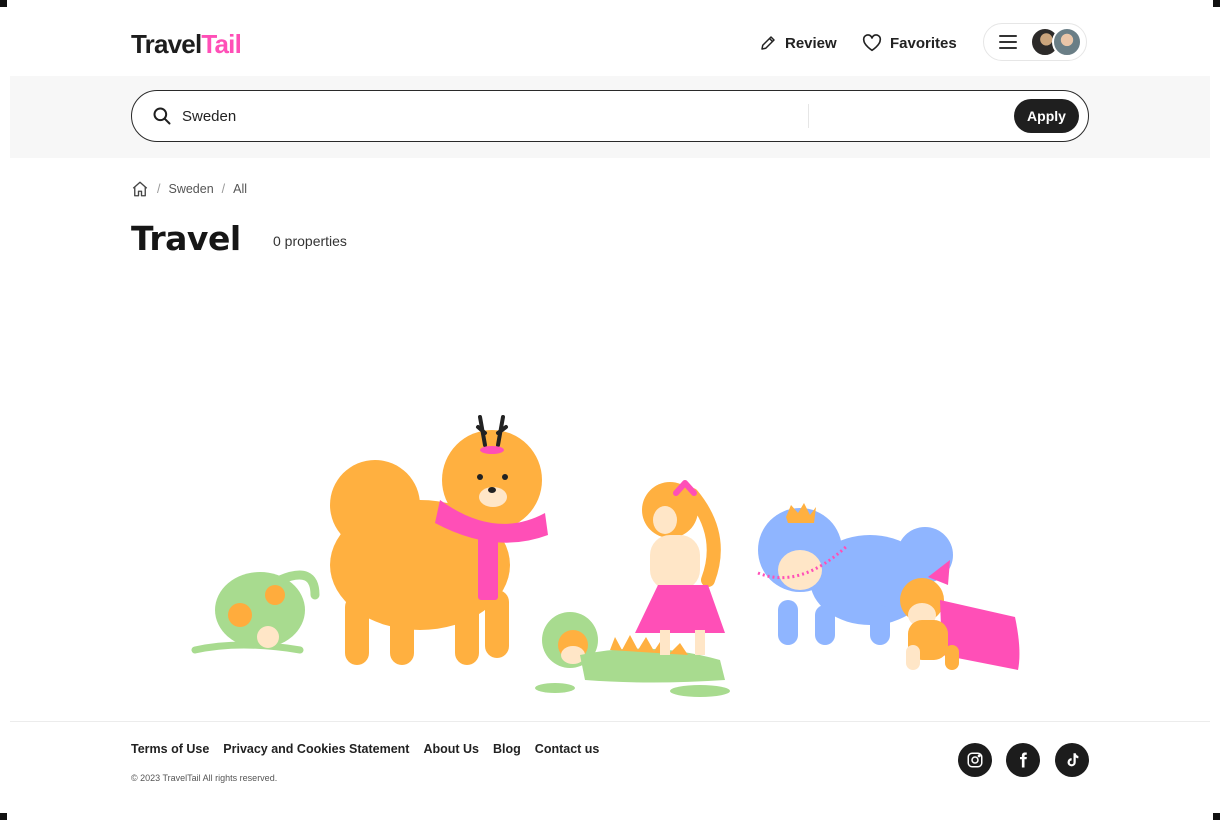 The image size is (1220, 820). What do you see at coordinates (1067, 42) in the screenshot?
I see `user-avatar` at bounding box center [1067, 42].